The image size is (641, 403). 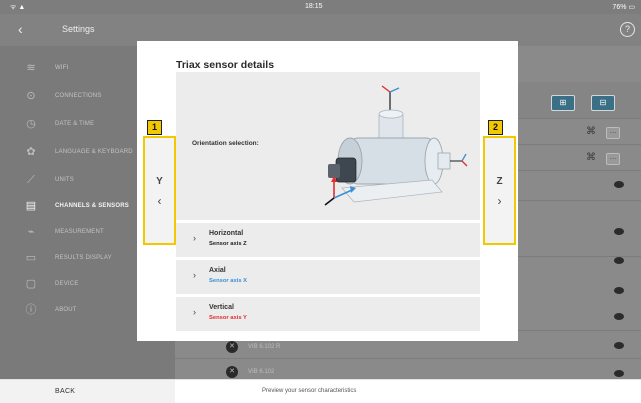 I want to click on dialog-title: Triax sensor details, so click(x=225, y=65).